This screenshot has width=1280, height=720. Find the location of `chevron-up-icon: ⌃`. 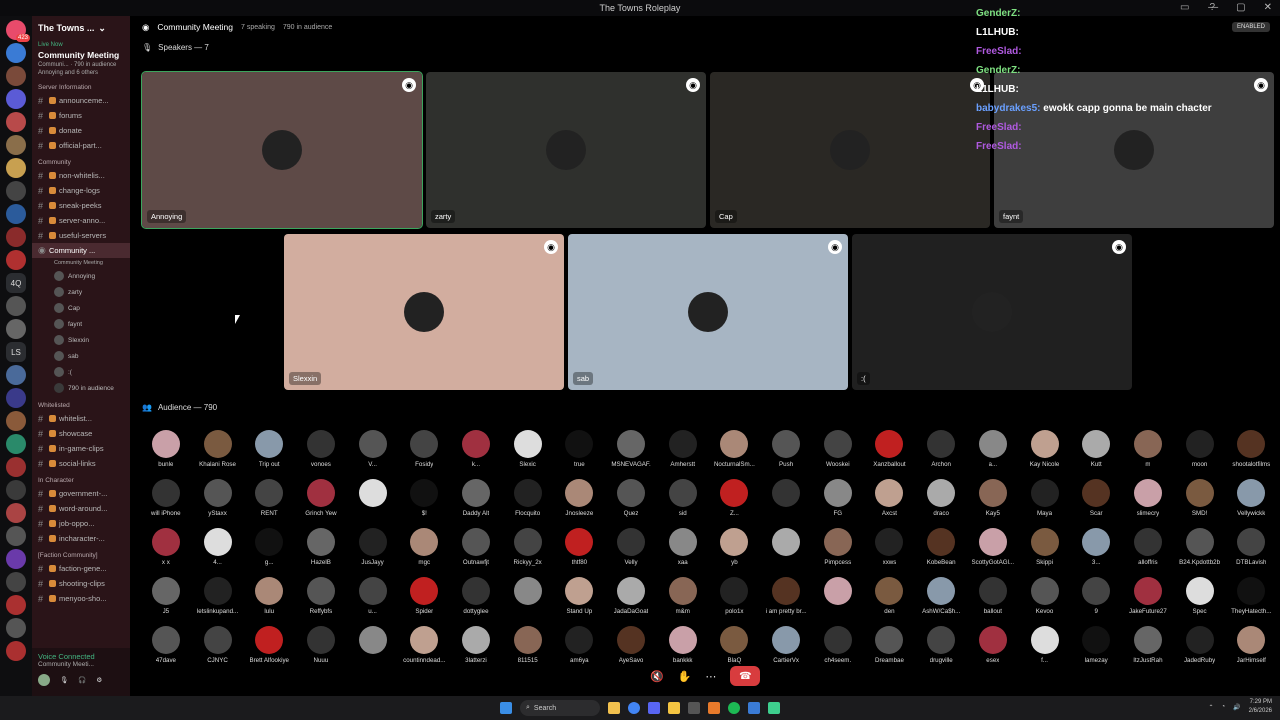

chevron-up-icon: ⌃ is located at coordinates (1211, 707).